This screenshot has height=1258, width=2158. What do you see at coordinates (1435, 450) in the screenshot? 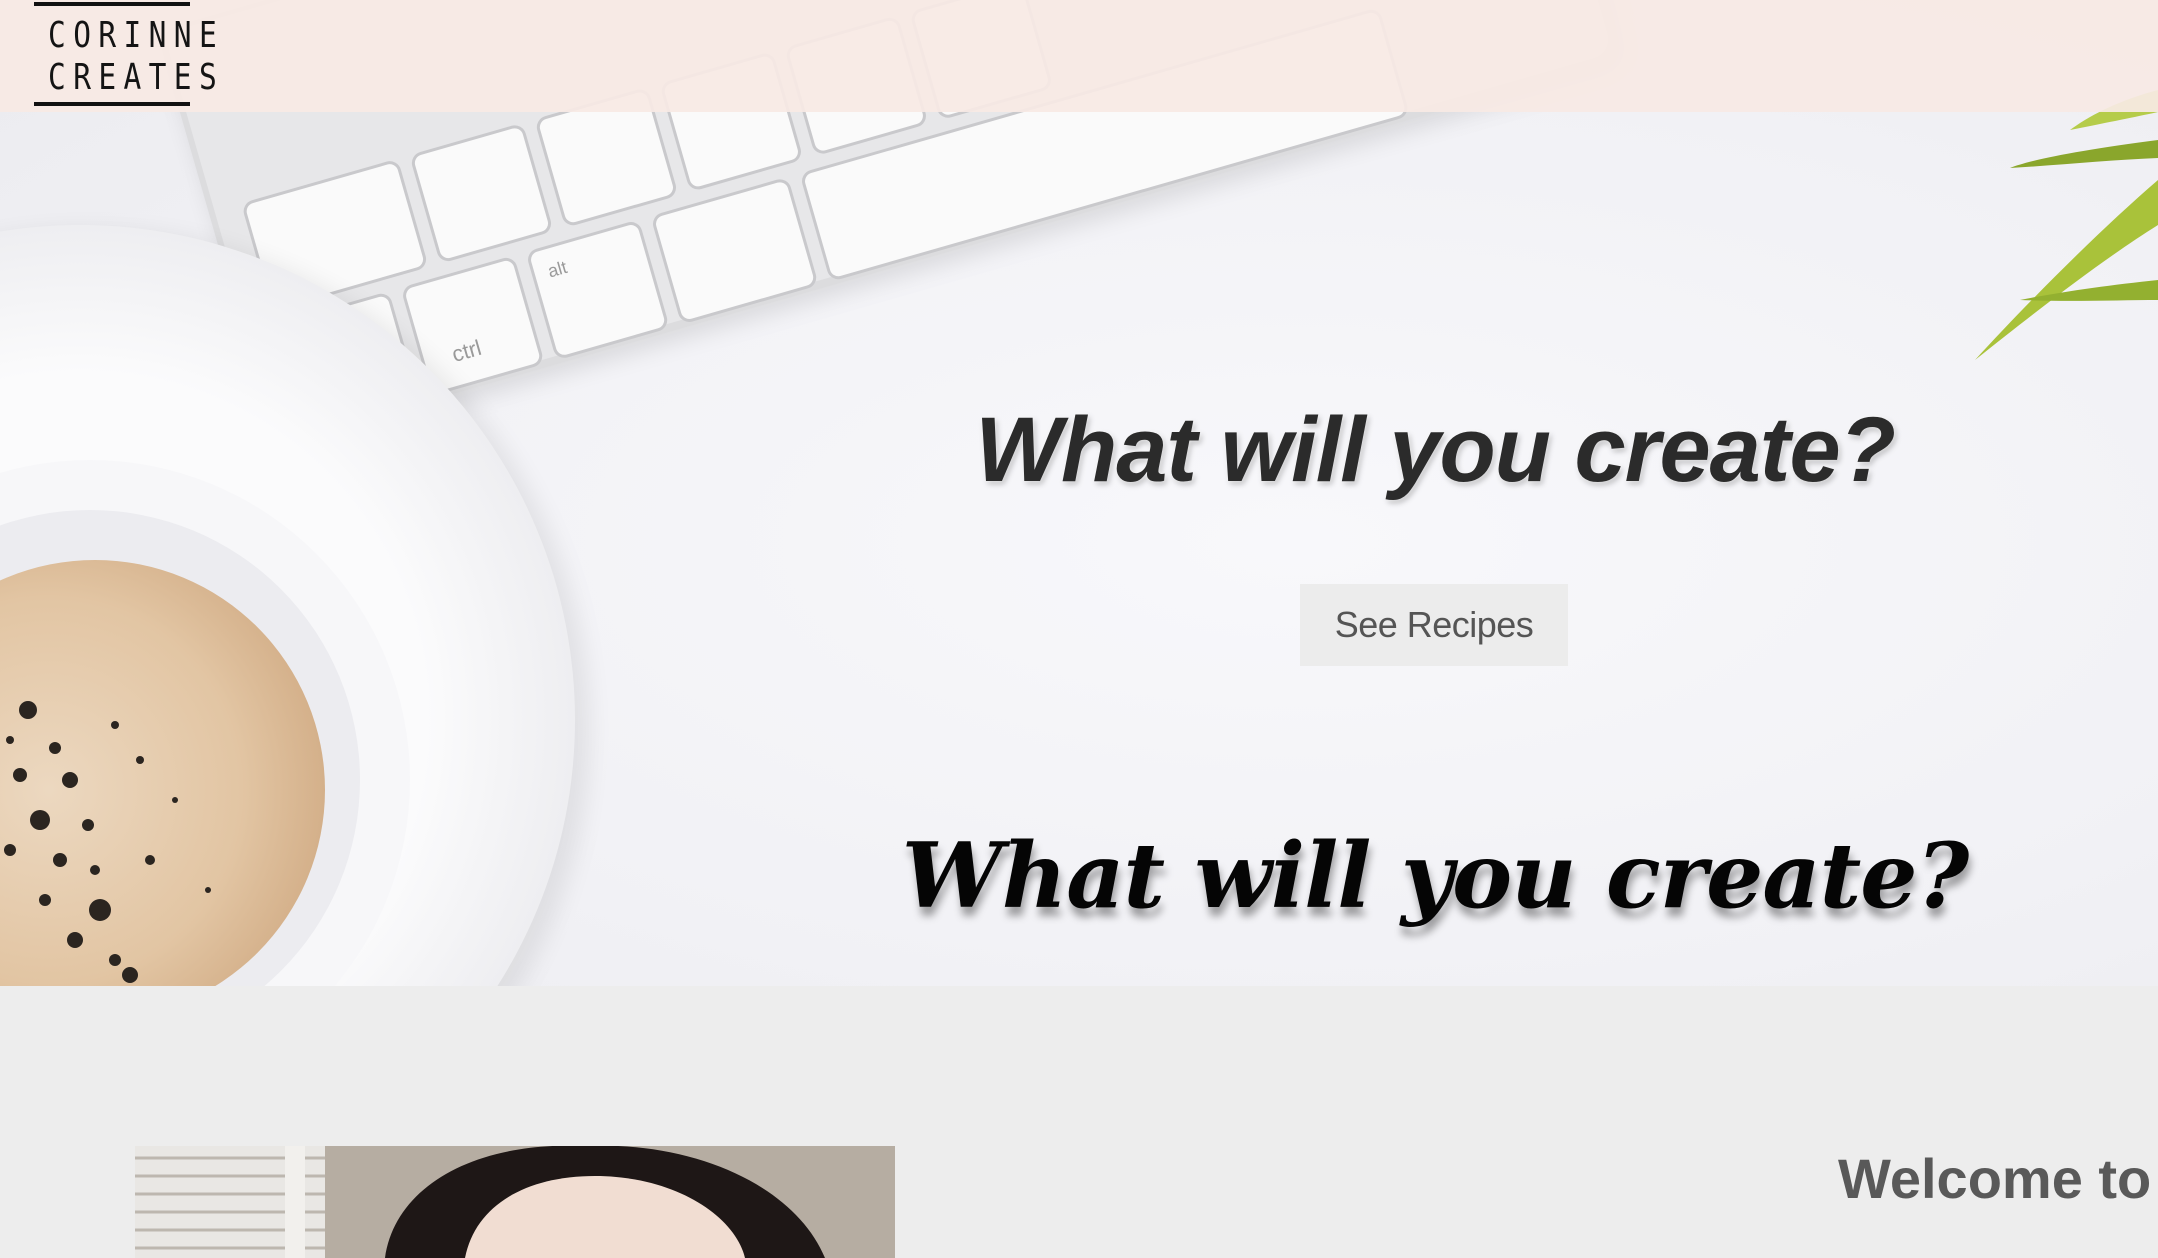
I see `hero-title: What will you create?` at bounding box center [1435, 450].